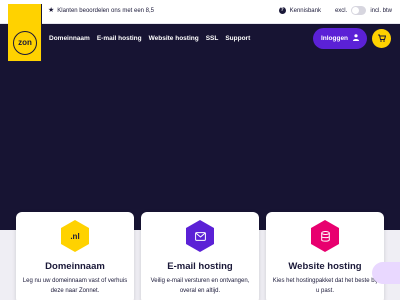  Describe the element at coordinates (75, 266) in the screenshot. I see `card-title: Domeinnaam` at that location.